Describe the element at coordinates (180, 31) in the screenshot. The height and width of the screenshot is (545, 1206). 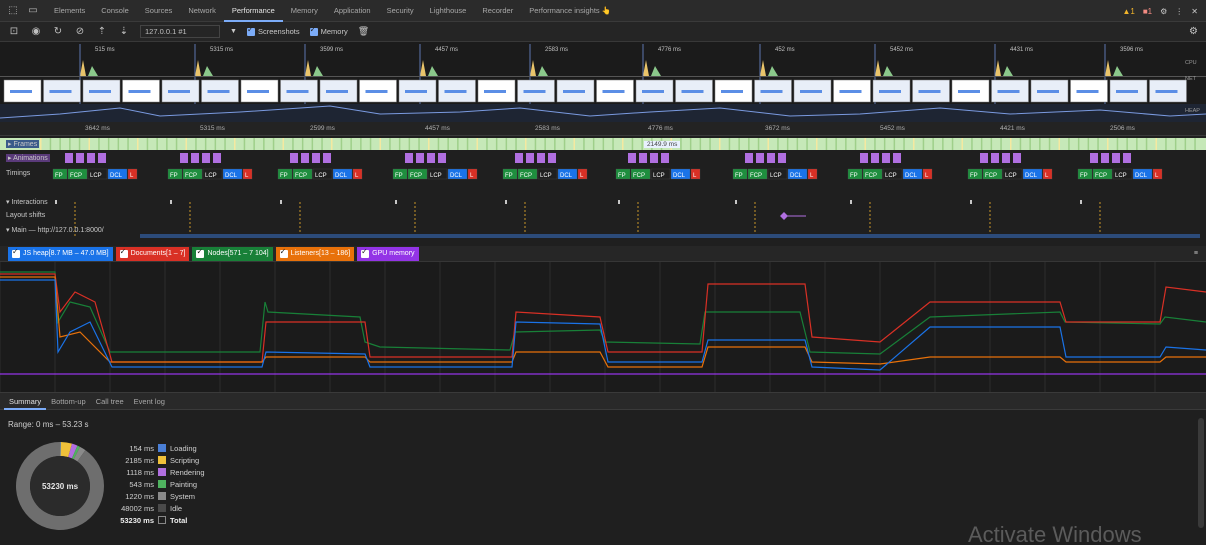
I see `recording-select: 127.0.0.1 #1` at that location.